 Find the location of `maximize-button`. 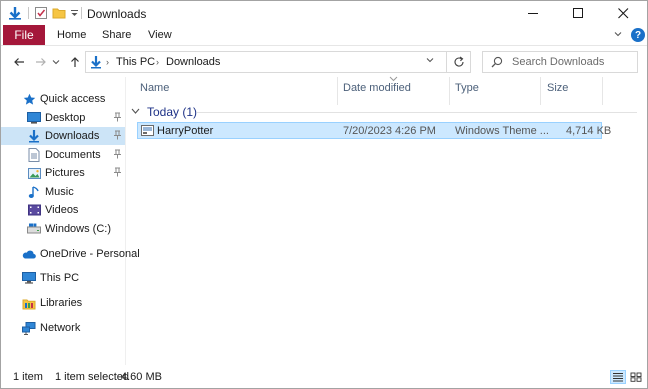

maximize-button is located at coordinates (578, 13).